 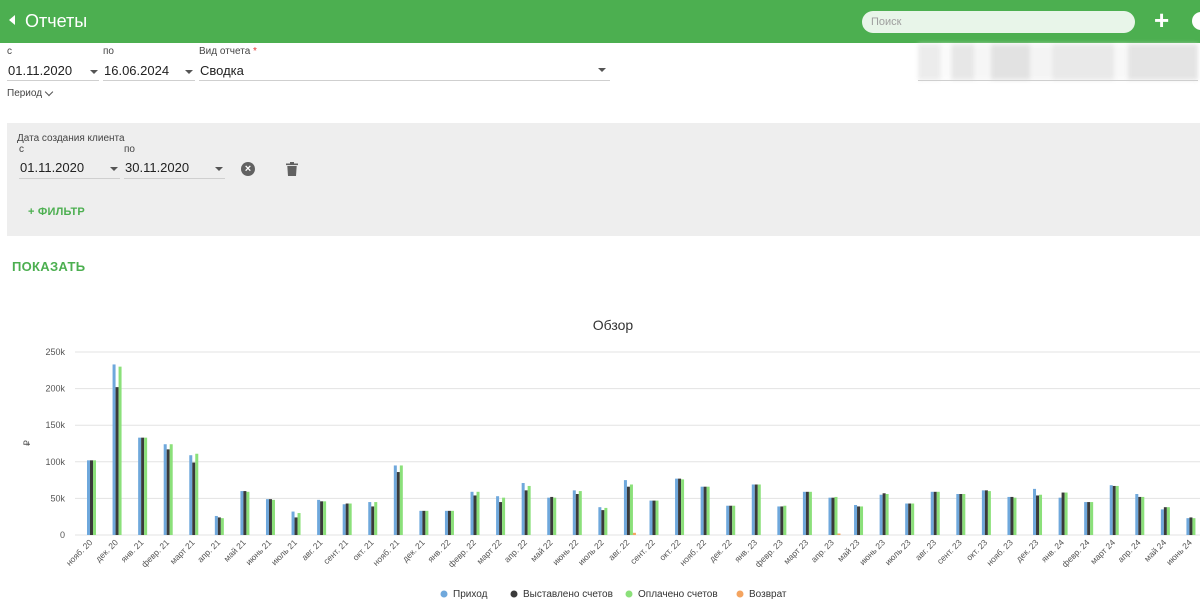 I want to click on filter-date-to-field: 30.11.2020, so click(x=157, y=167).